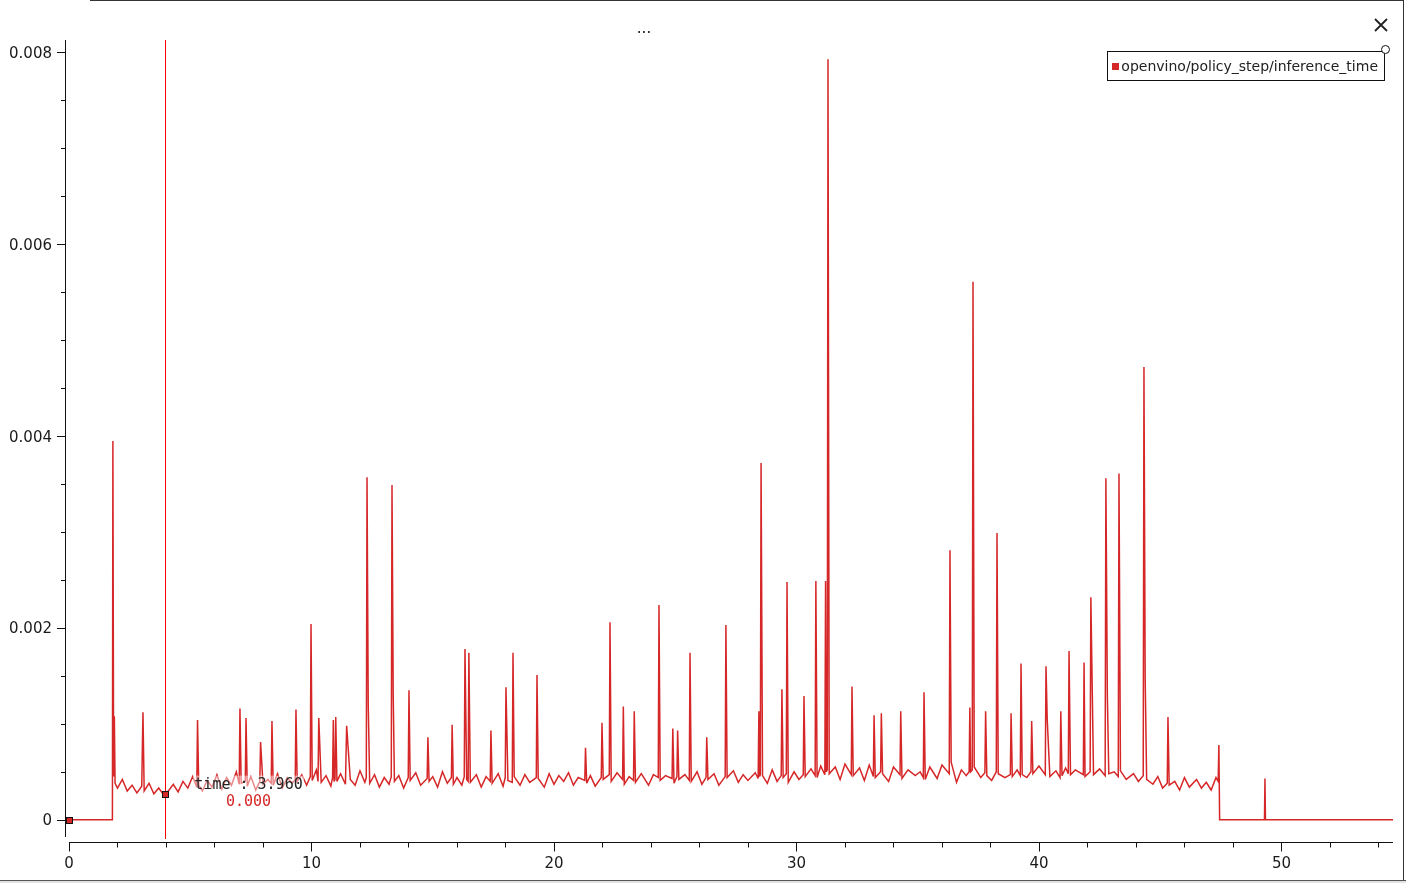 The image size is (1406, 883). I want to click on x-tick-label: 0, so click(69, 863).